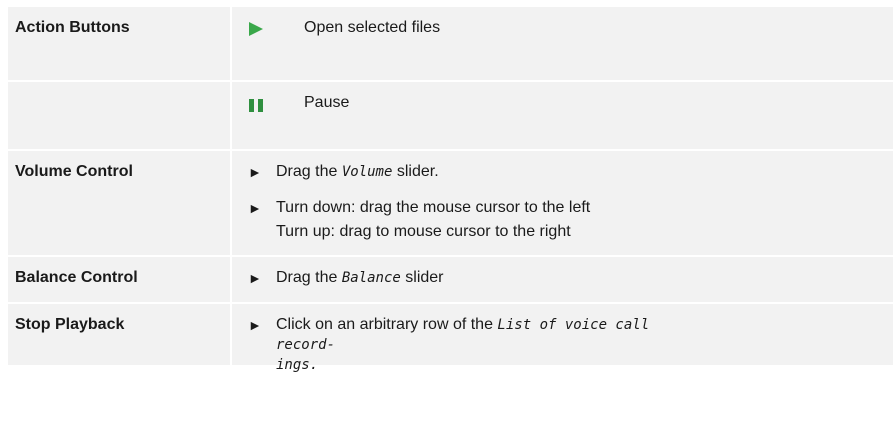 The height and width of the screenshot is (438, 893). Describe the element at coordinates (119, 279) in the screenshot. I see `row-label: Balance Control` at that location.